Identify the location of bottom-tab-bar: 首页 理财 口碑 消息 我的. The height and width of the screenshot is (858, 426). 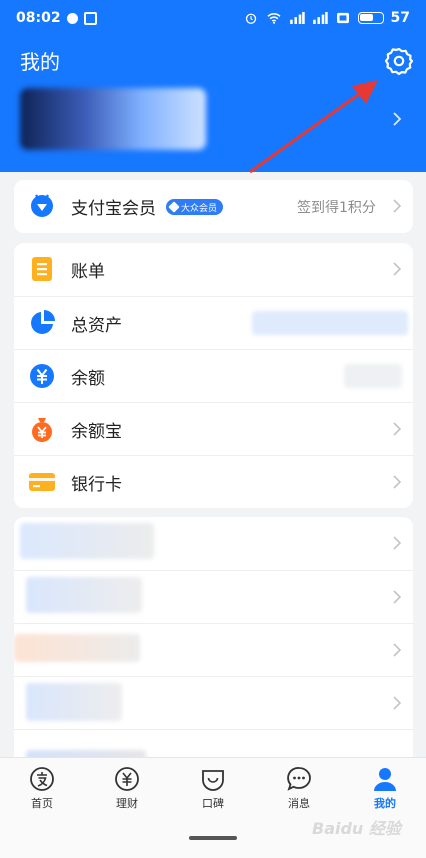
(213, 807).